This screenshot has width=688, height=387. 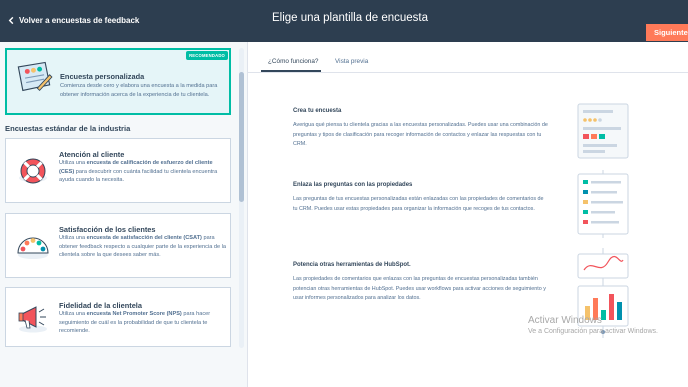 I want to click on tab-how-it-works: ¿Cómo funciona?, so click(x=293, y=61).